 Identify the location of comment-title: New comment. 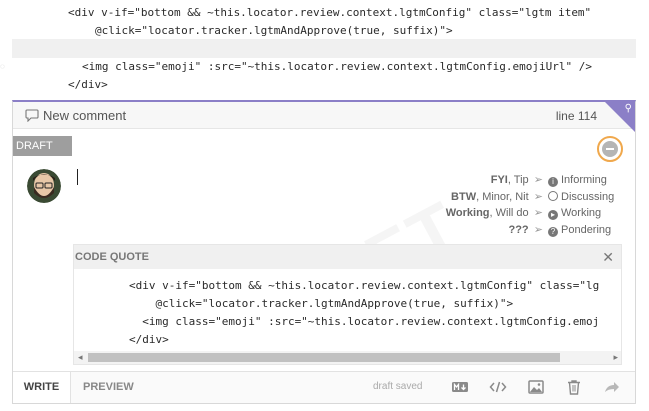
(85, 115).